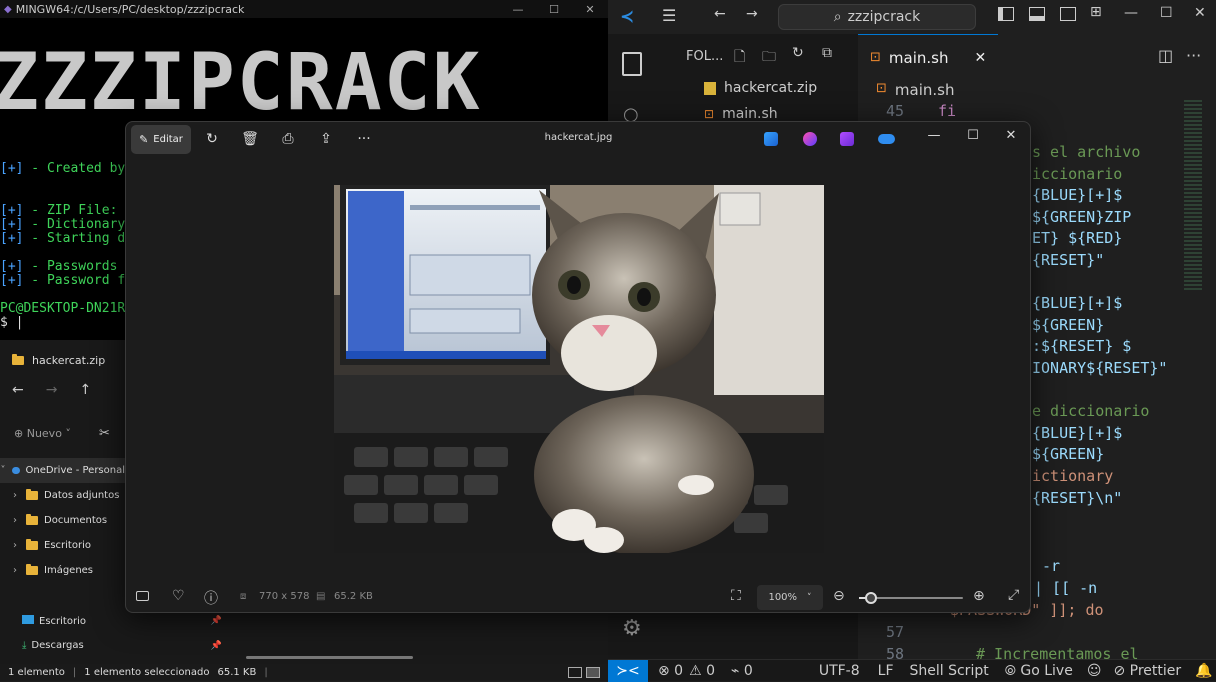  I want to click on toggle-sidebar-icon, so click(1006, 14).